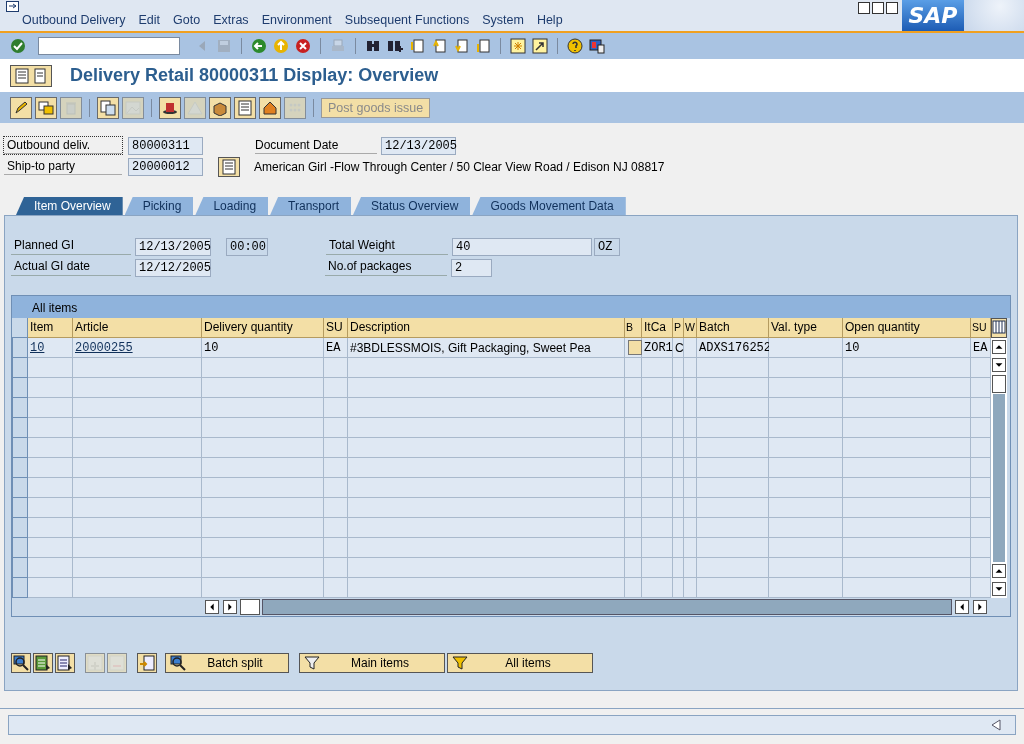 The image size is (1024, 744). I want to click on menu-item: Subsequent Functions, so click(407, 20).